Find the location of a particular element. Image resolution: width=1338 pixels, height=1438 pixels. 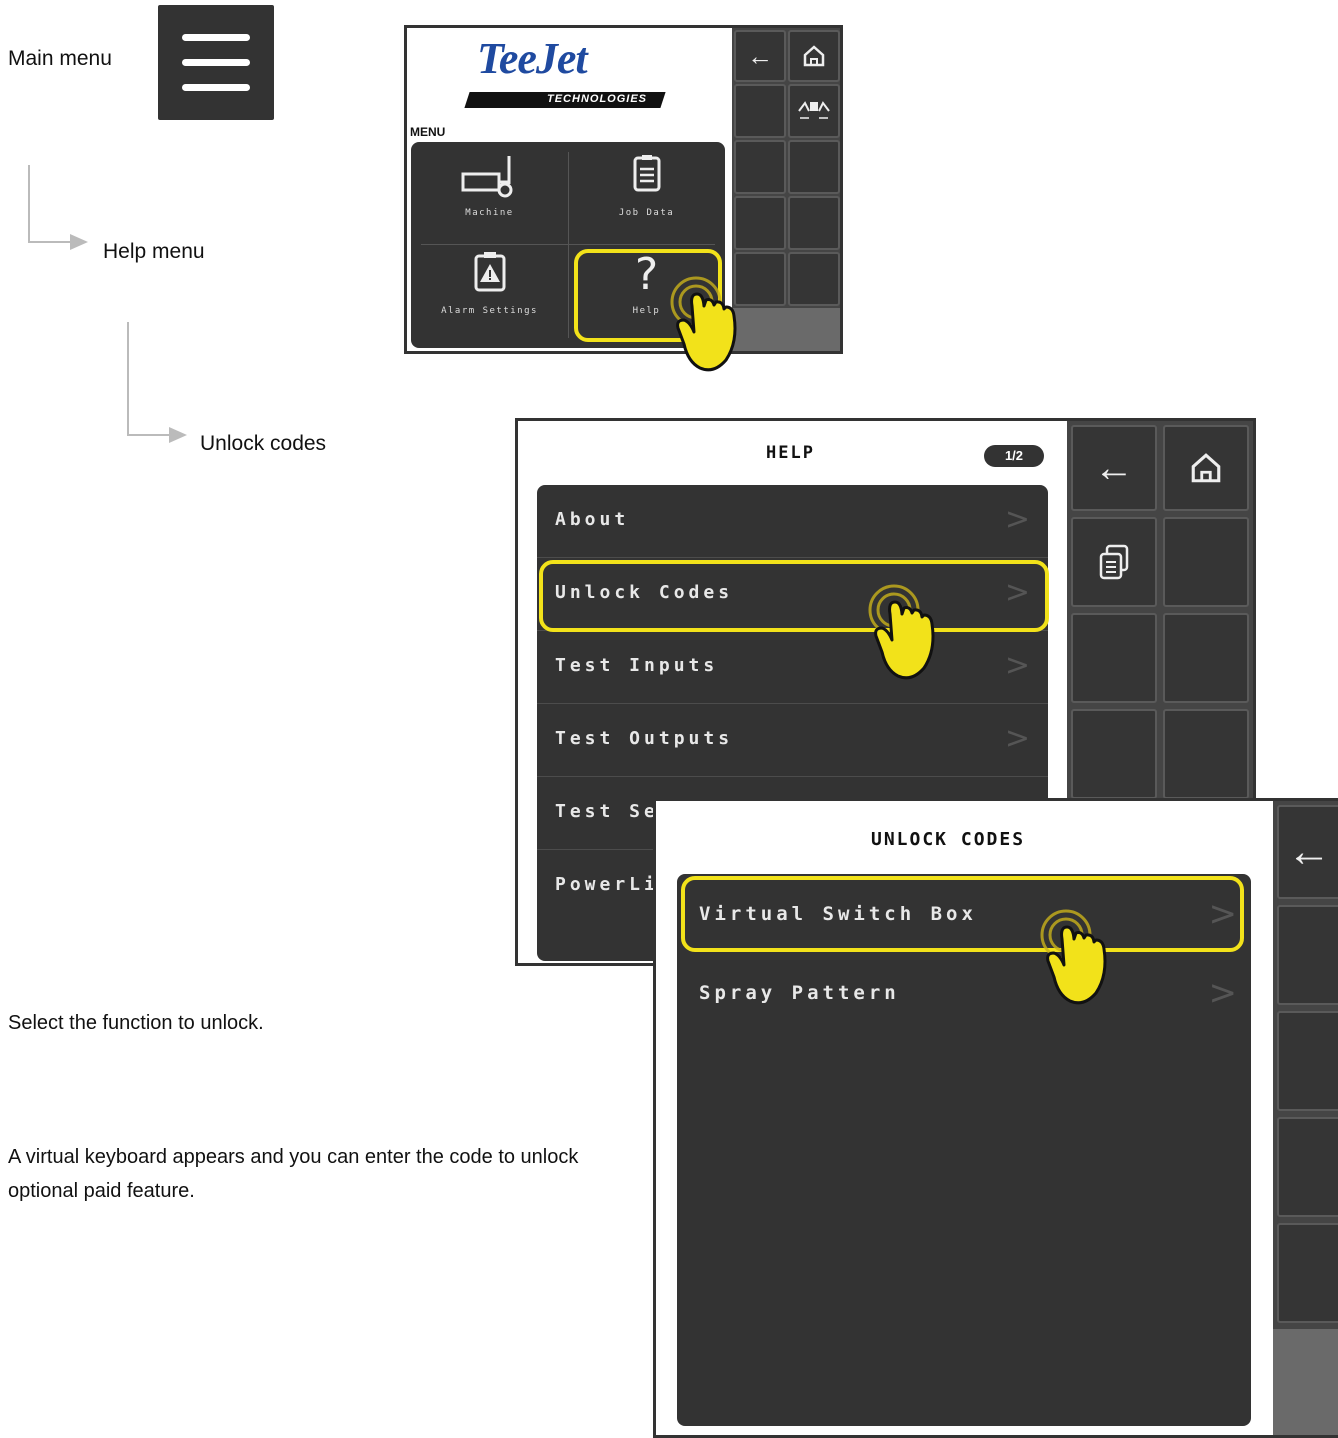

menu-heading: MENU is located at coordinates (428, 132).